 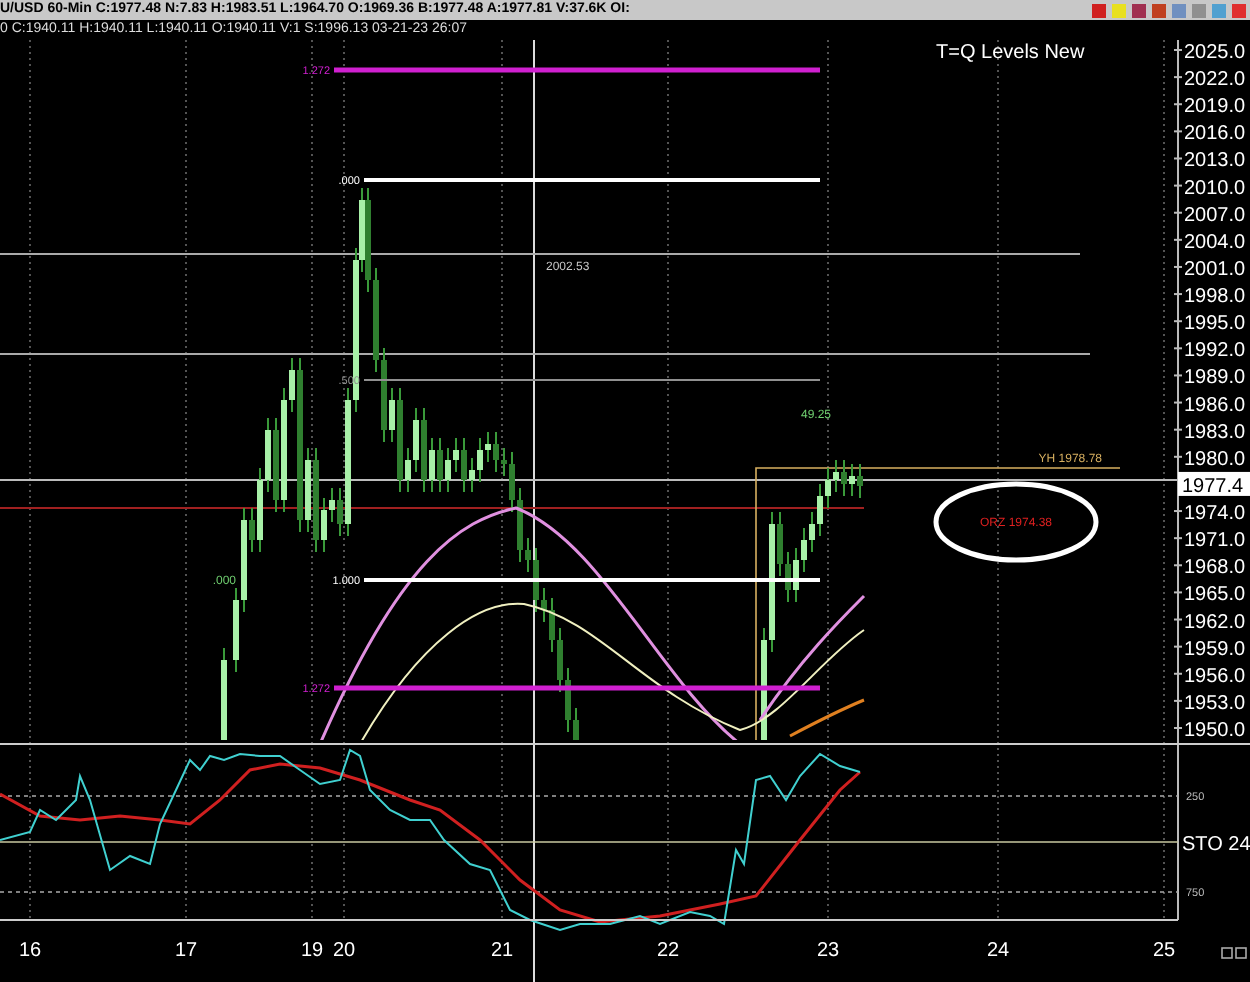 I want to click on date-axis-label: 24, so click(x=998, y=951).